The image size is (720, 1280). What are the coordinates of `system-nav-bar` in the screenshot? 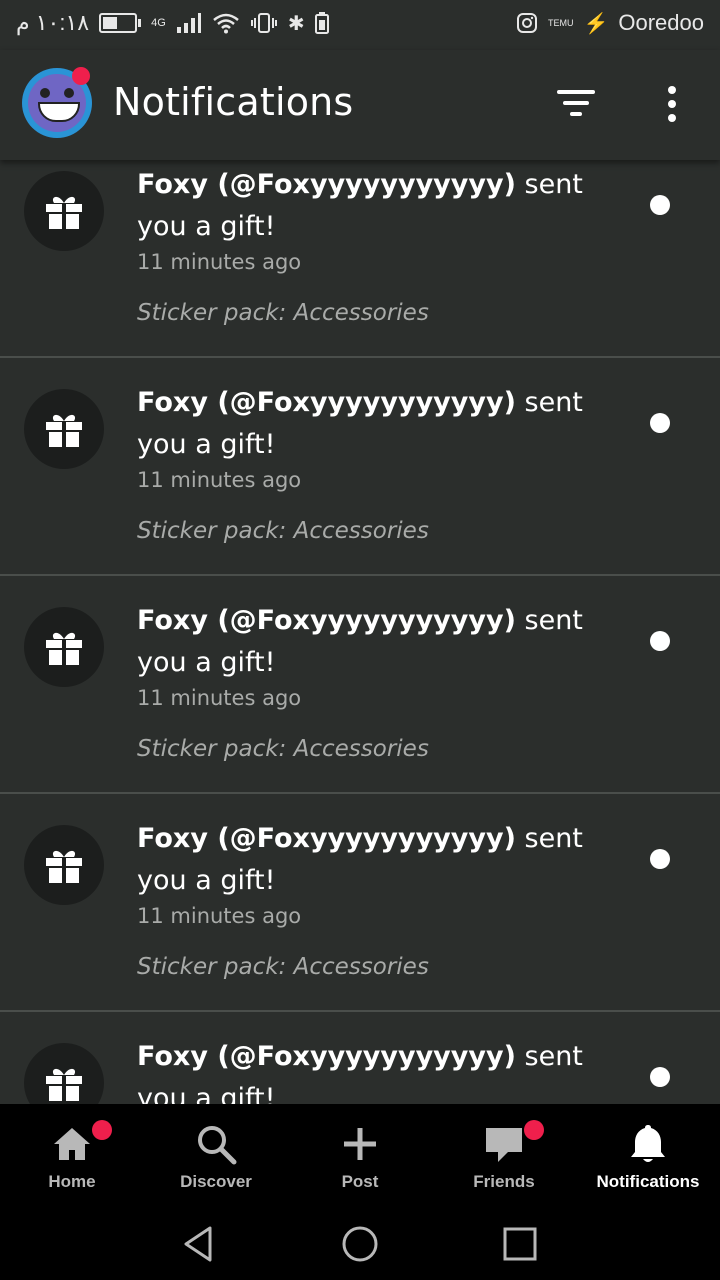 It's located at (360, 1240).